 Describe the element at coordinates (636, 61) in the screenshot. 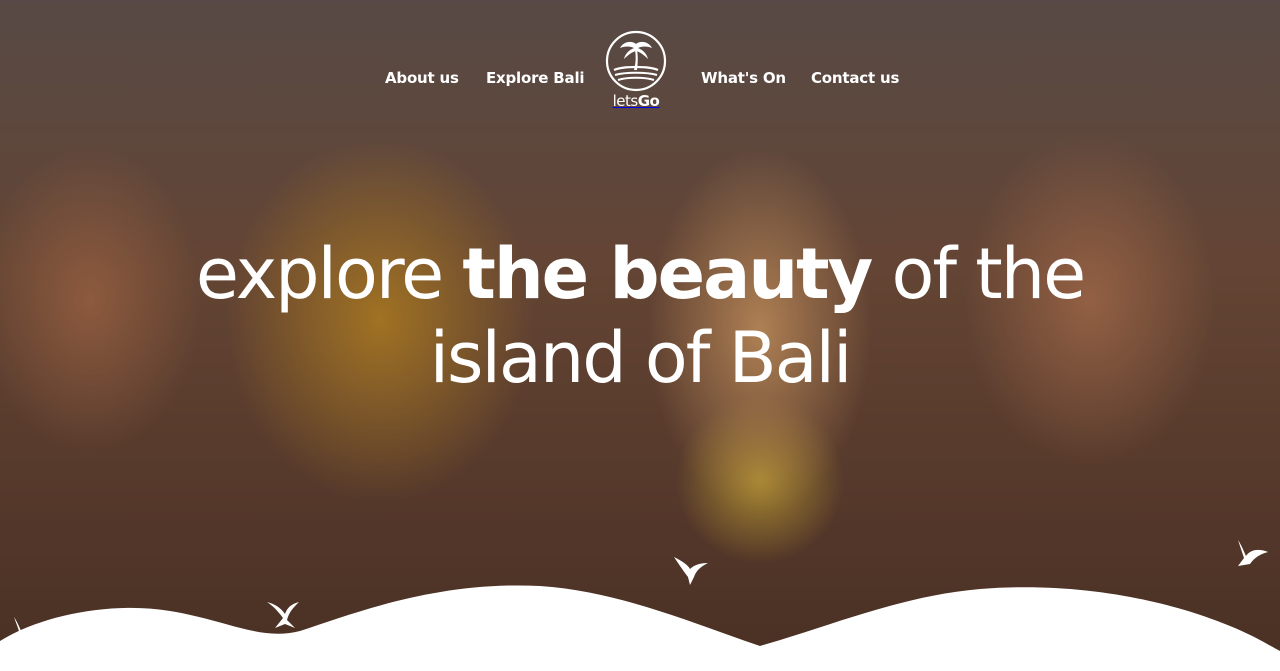

I see `palm-tree-island-icon` at that location.